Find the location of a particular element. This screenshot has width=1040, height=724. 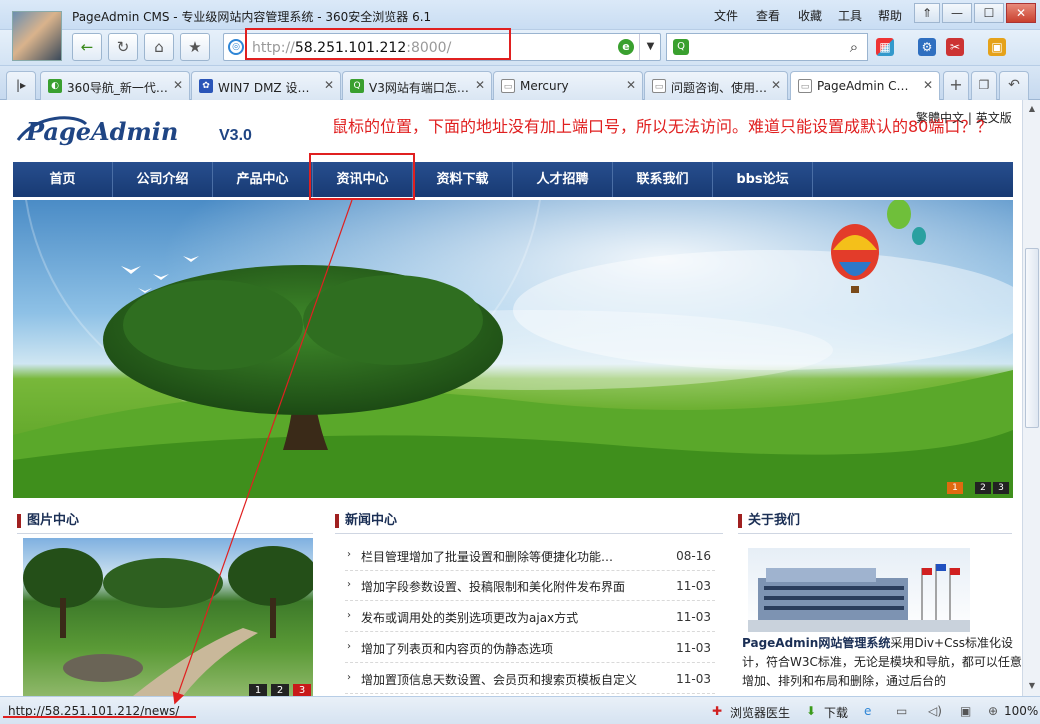

scroll-up-icon: ▲ is located at coordinates (1032, 109).